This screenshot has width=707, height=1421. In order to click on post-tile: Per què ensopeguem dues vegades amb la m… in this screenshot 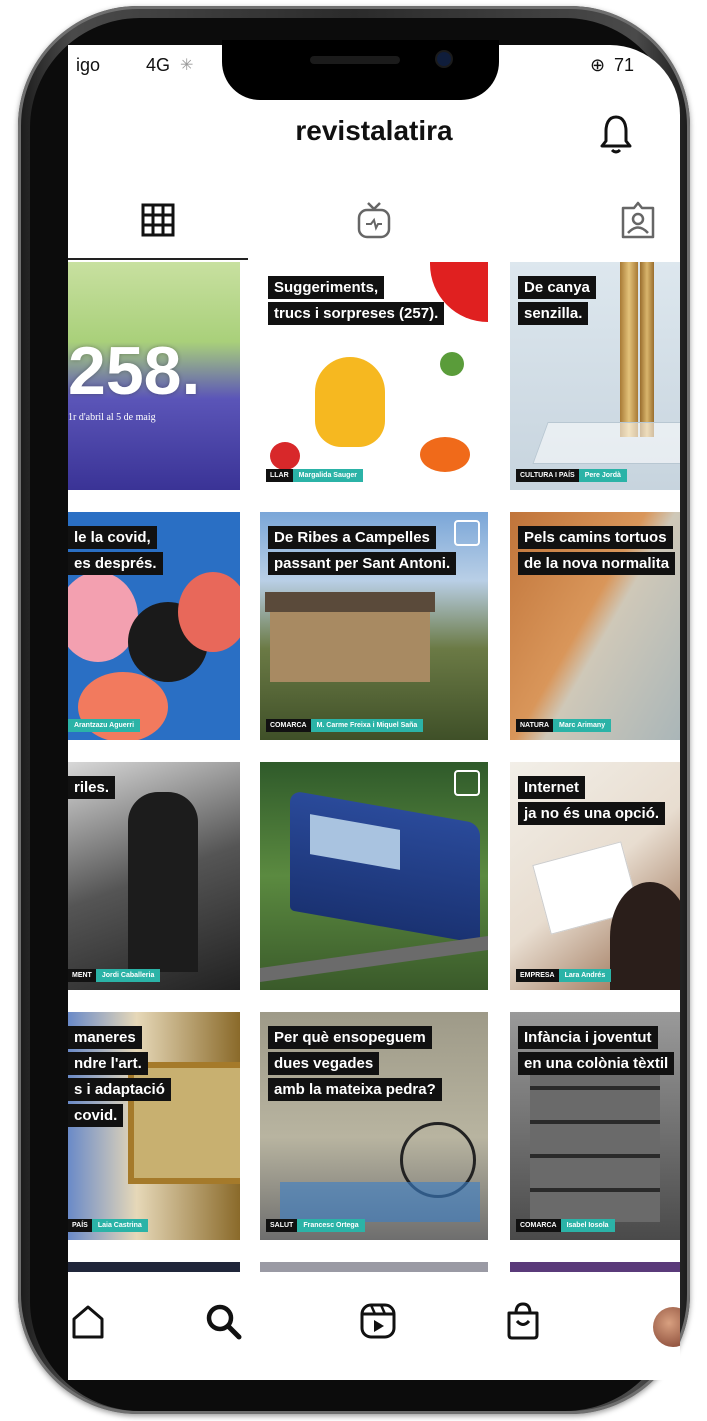, I will do `click(374, 1126)`.